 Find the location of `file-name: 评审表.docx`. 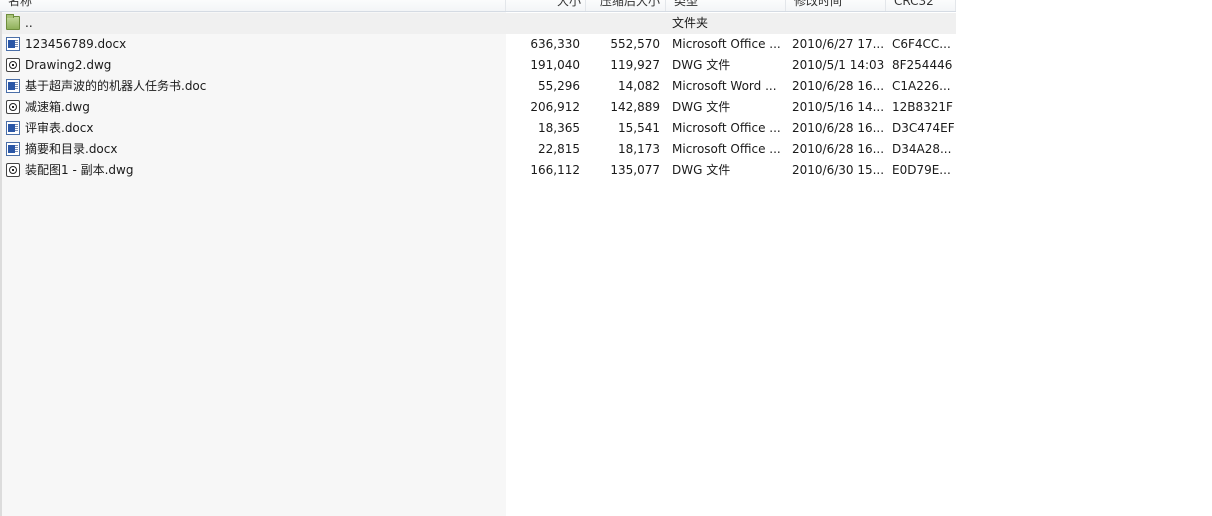

file-name: 评审表.docx is located at coordinates (59, 128).